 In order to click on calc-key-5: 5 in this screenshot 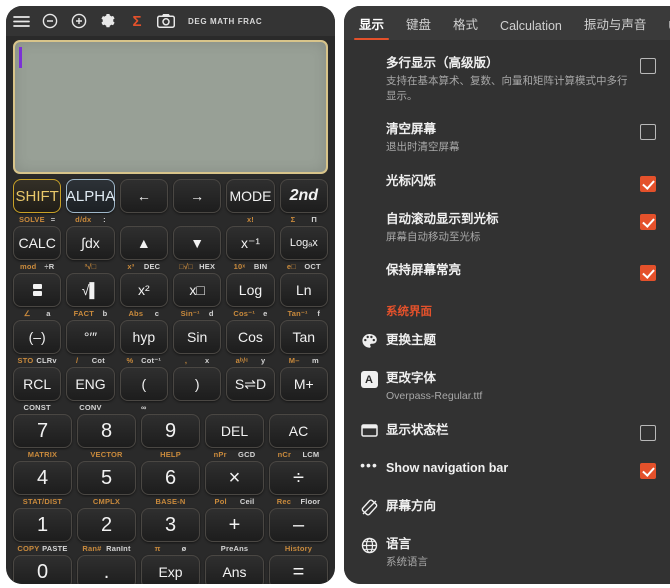, I will do `click(106, 478)`.